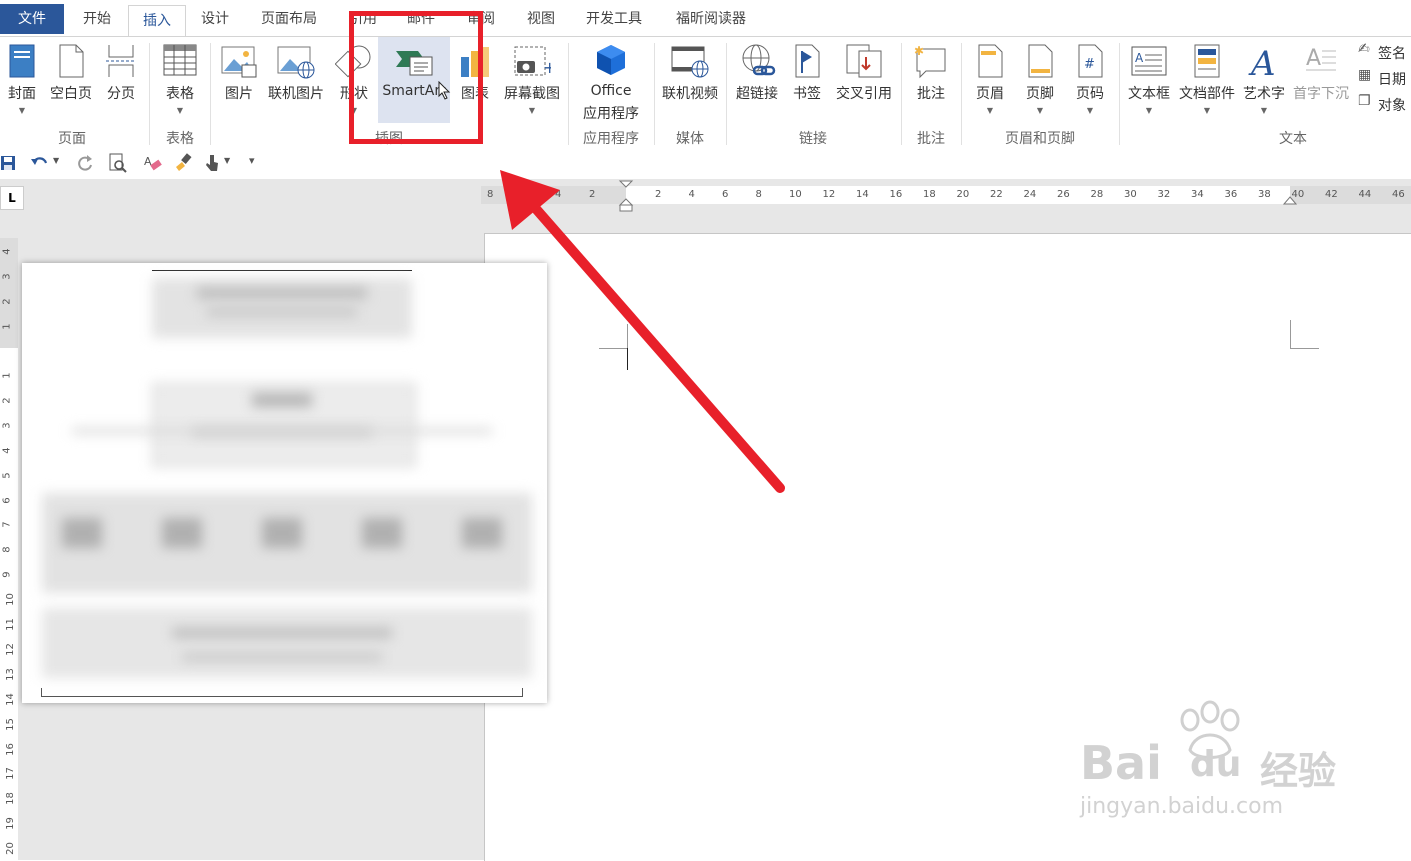  I want to click on signature-button: ✍ 签名, so click(1383, 52).